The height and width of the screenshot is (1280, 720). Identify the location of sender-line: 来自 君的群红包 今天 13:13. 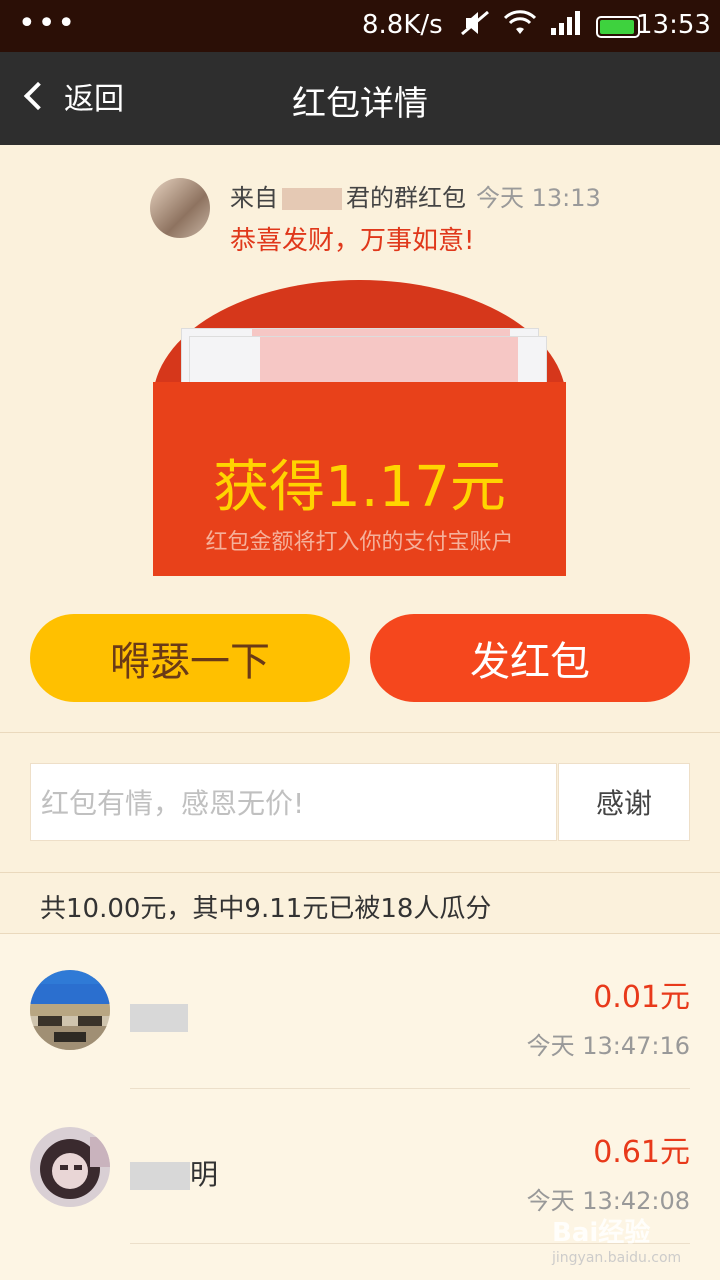
(415, 195).